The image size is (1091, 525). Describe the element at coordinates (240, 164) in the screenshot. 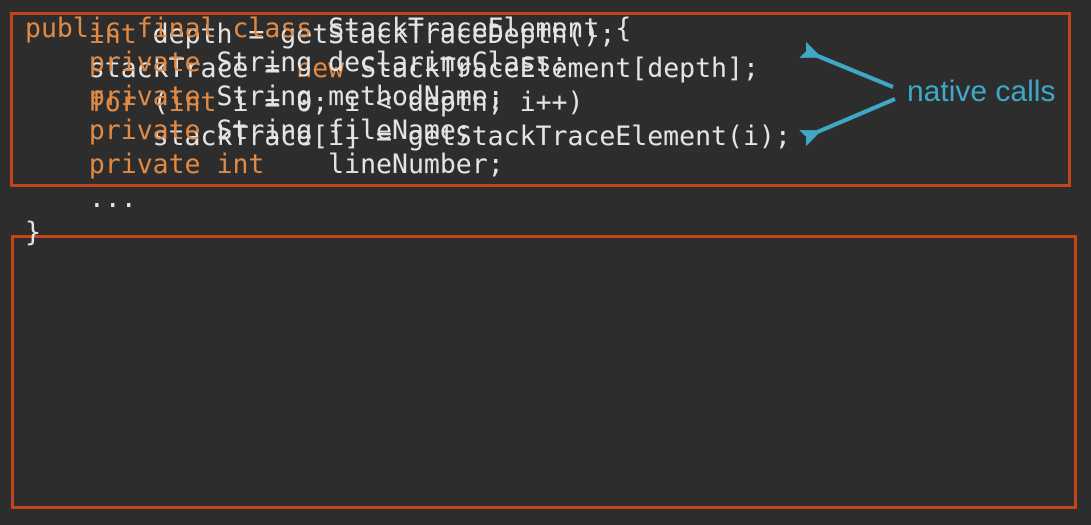

I see `keyword-int-3: int` at that location.